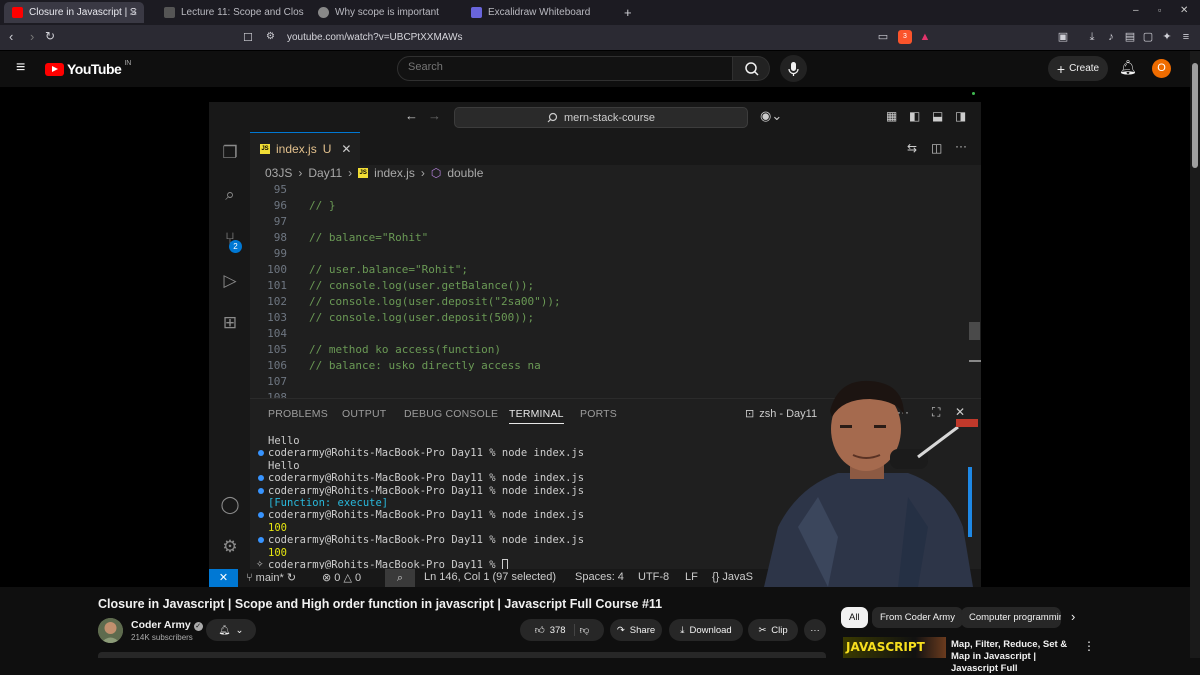  I want to click on zoom-icon: ⌕, so click(400, 578).